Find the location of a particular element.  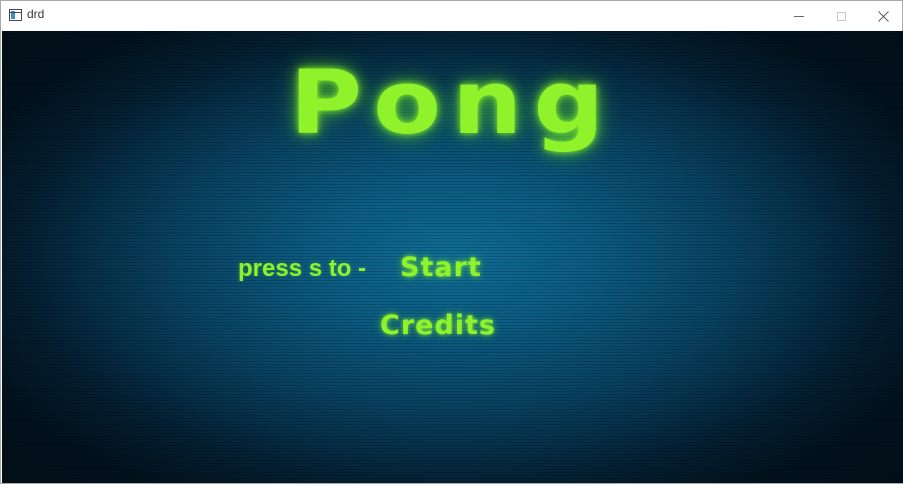

minimize-button is located at coordinates (799, 16).